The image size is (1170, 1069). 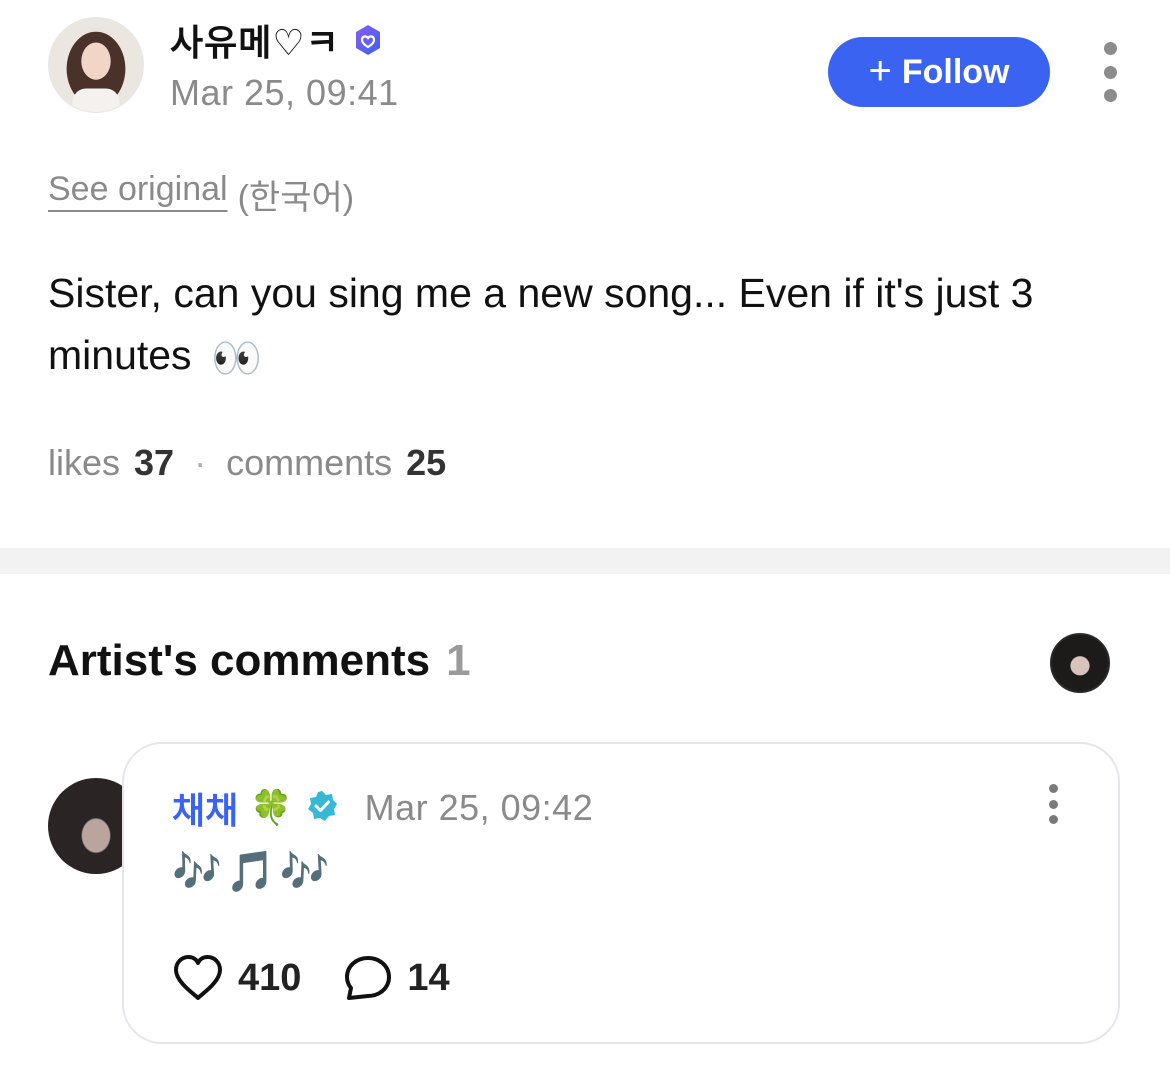 I want to click on artist-comments-count: 1, so click(x=458, y=660).